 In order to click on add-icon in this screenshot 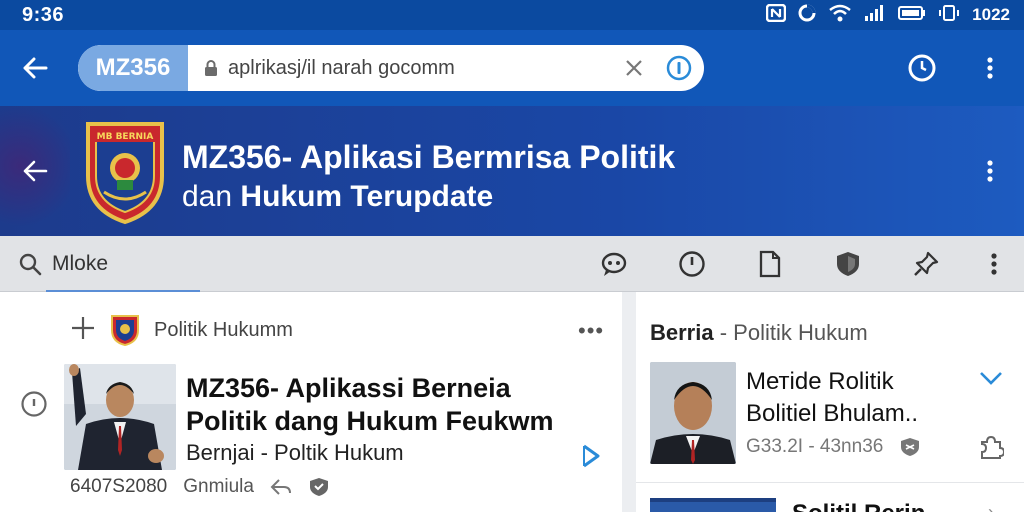, I will do `click(83, 330)`.